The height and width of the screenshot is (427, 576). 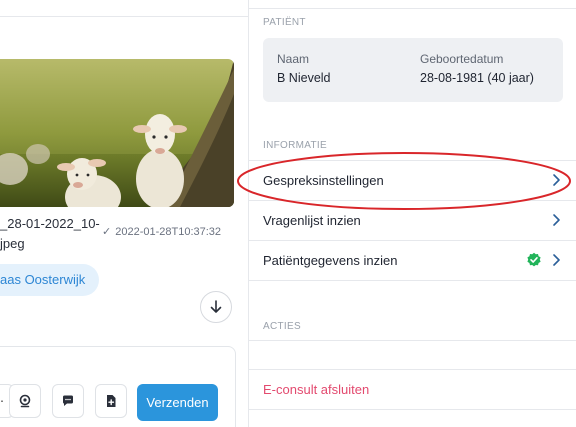 What do you see at coordinates (177, 402) in the screenshot?
I see `send-button: Verzenden` at bounding box center [177, 402].